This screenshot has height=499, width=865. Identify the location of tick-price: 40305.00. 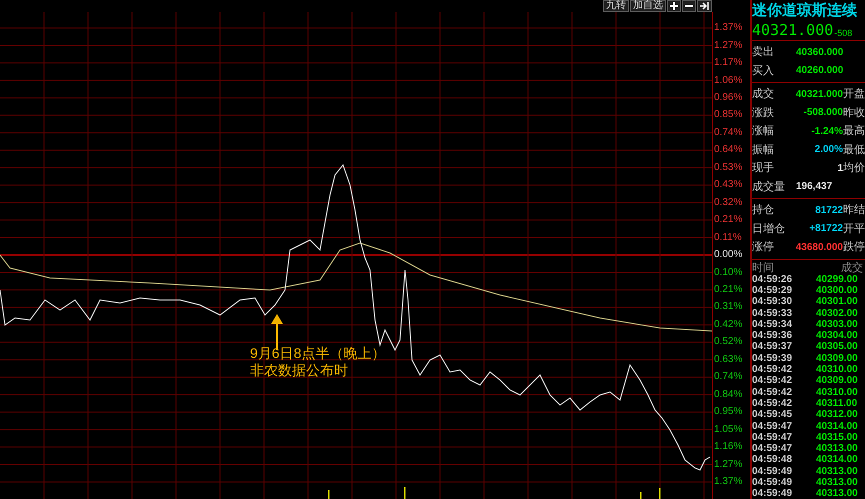
(837, 346).